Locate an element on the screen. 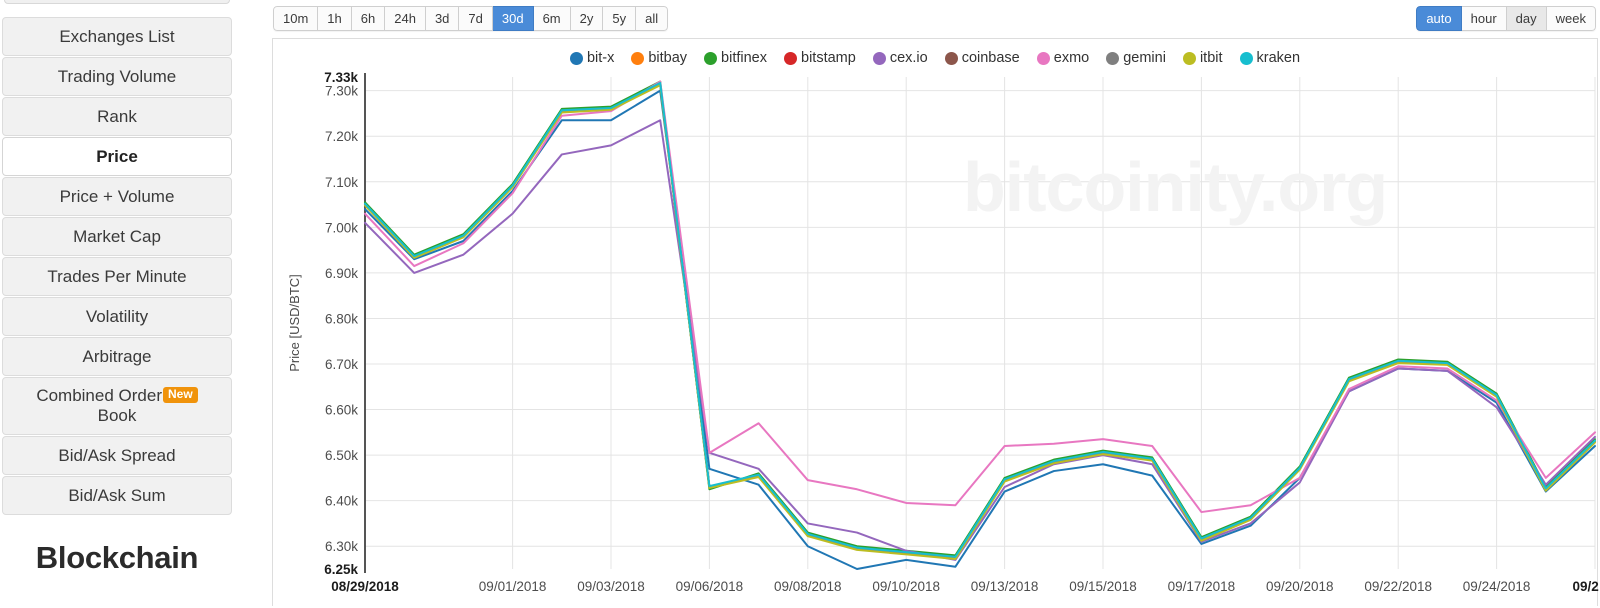 Image resolution: width=1600 pixels, height=608 pixels. sidebar-item-label: Price is located at coordinates (117, 156).